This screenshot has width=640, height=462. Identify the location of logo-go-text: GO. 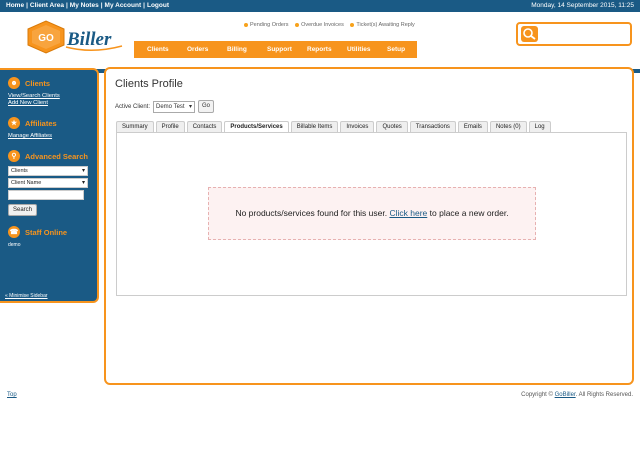
(46, 38).